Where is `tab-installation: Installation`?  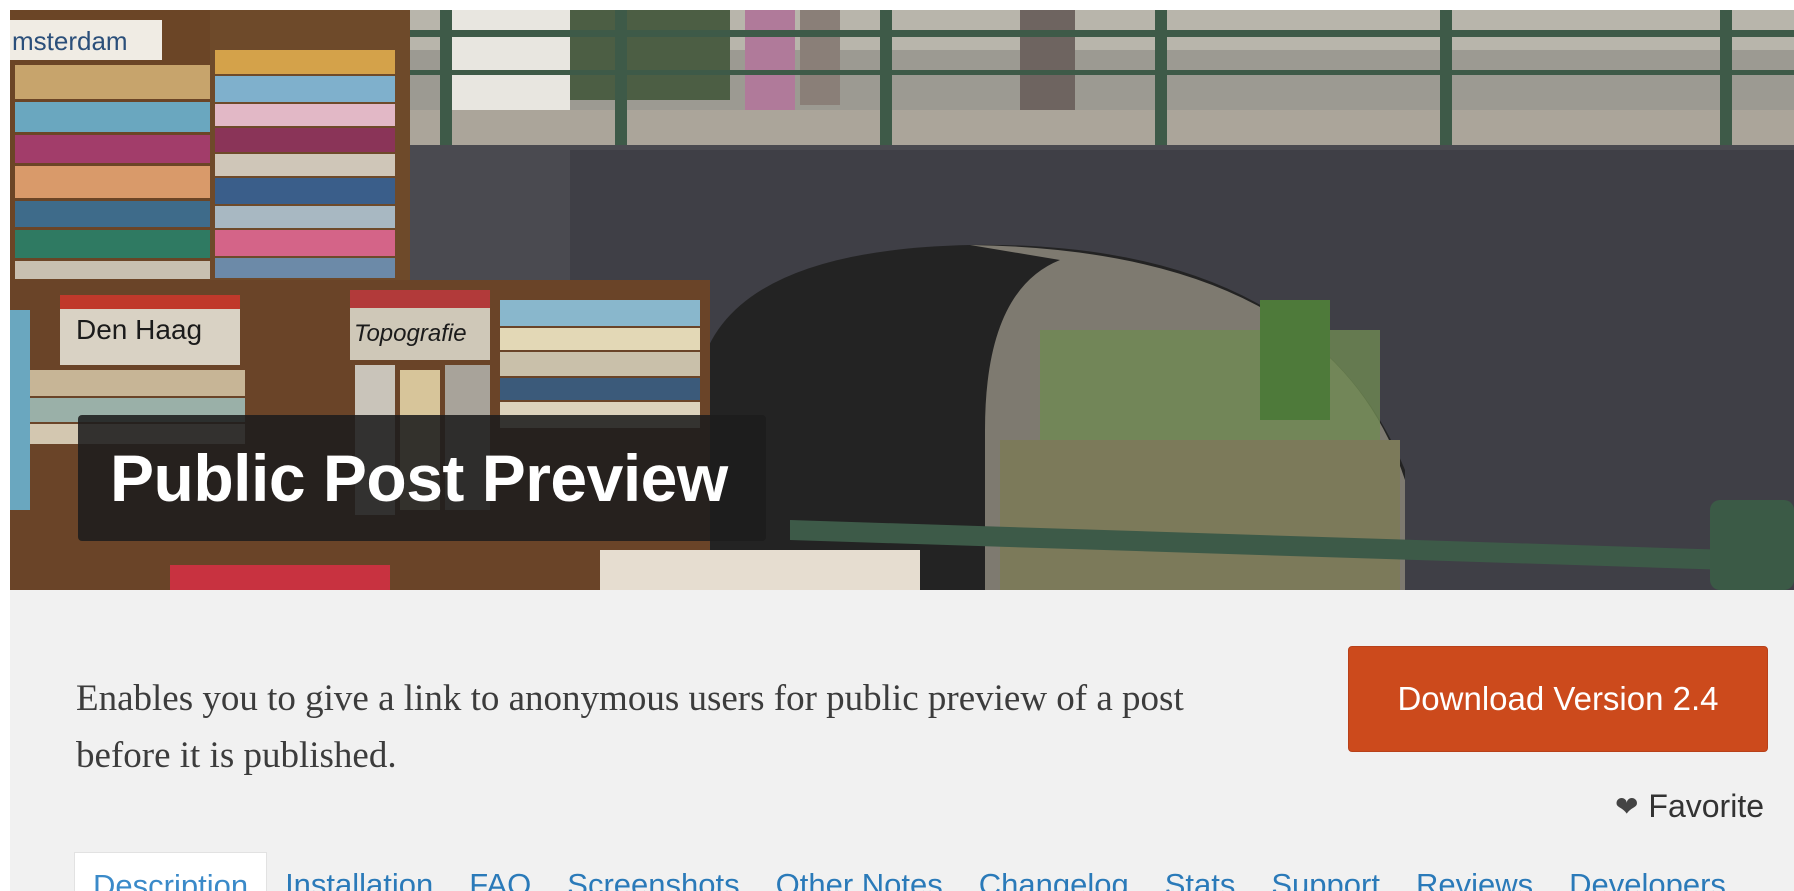
tab-installation: Installation is located at coordinates (359, 871).